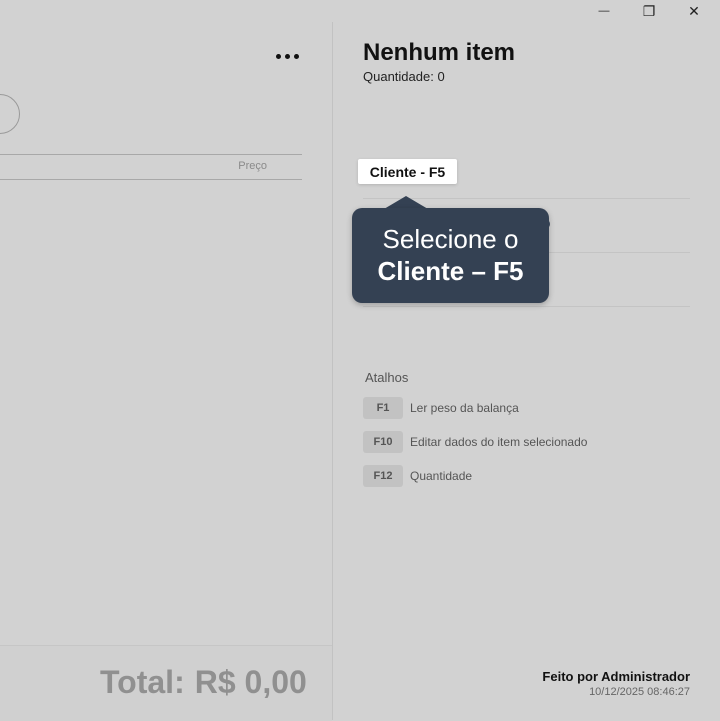  Describe the element at coordinates (151, 167) in the screenshot. I see `items-table-header: Preço` at that location.